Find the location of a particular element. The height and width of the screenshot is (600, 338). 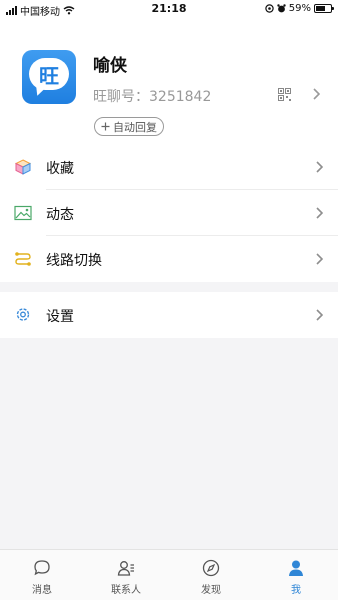

status-right: 59% is located at coordinates (299, 8).